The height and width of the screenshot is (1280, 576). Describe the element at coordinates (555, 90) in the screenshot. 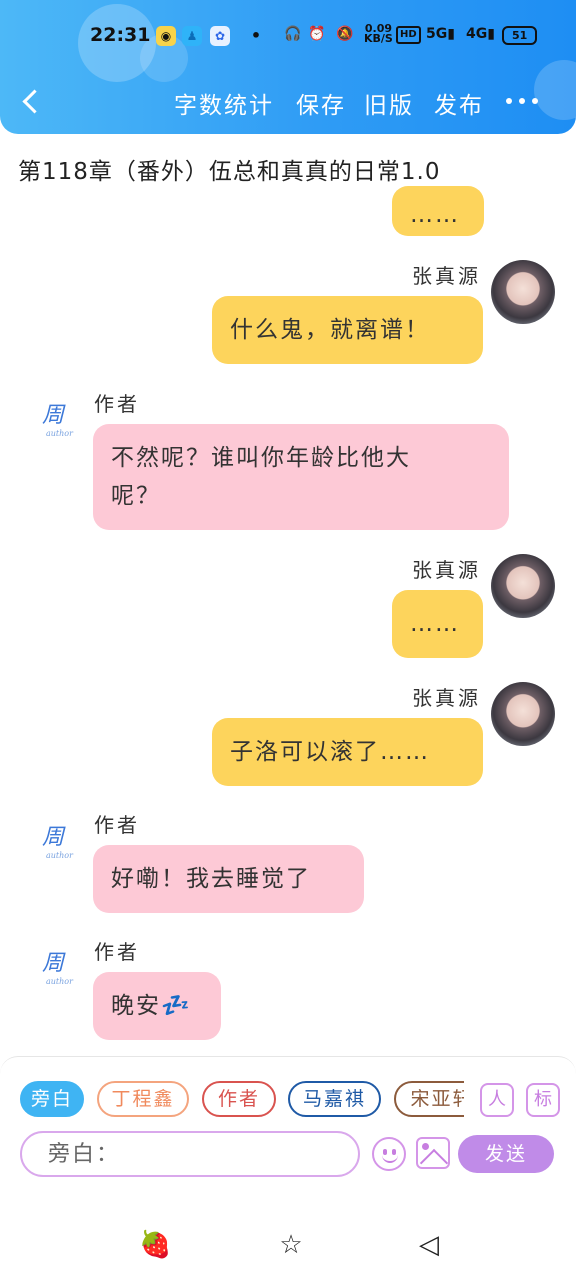

I see `header-decoration` at that location.